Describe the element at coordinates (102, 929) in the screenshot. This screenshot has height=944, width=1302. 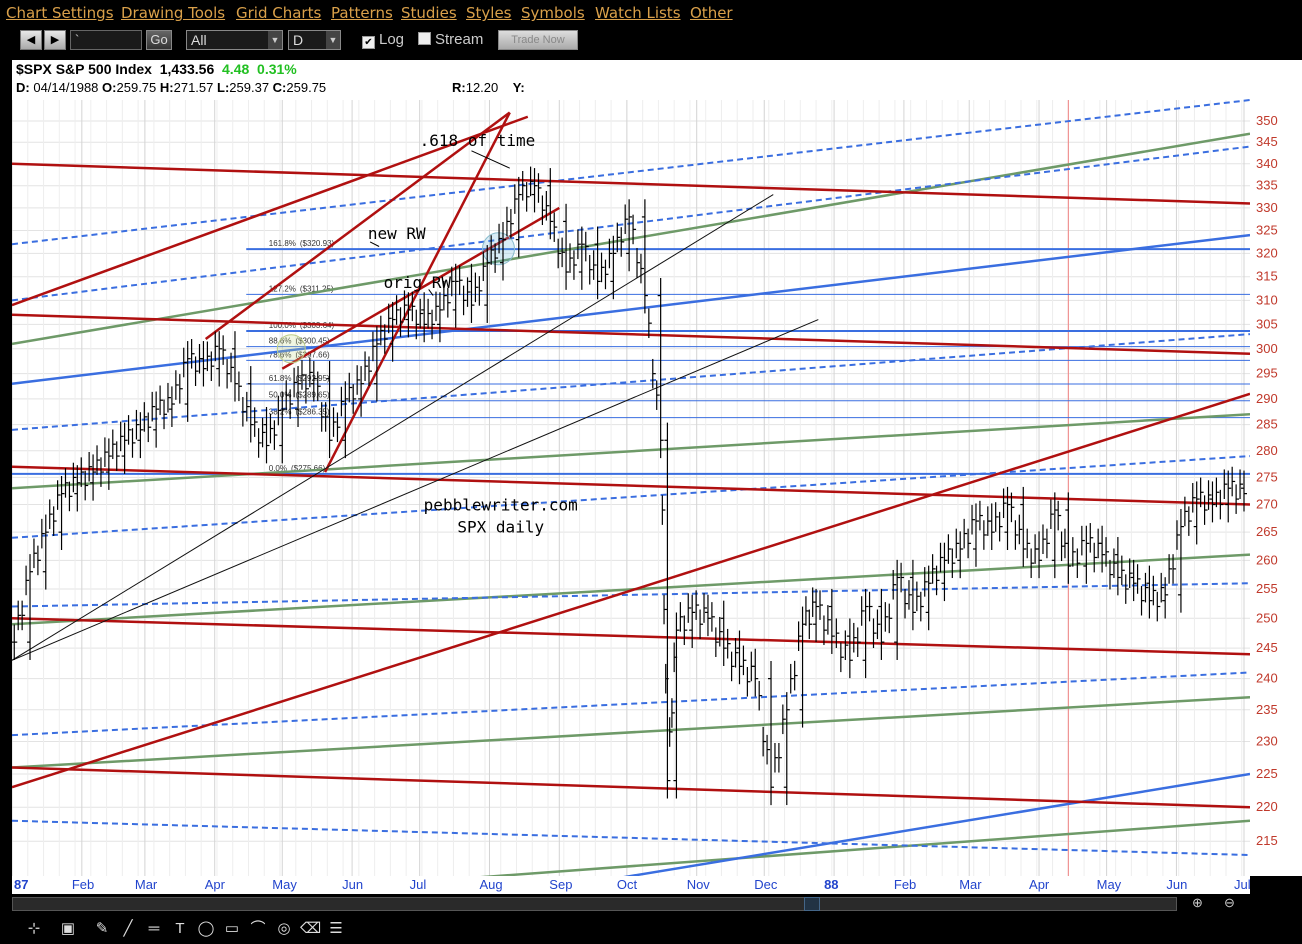
I see `pencil-tool-icon: ✎` at that location.